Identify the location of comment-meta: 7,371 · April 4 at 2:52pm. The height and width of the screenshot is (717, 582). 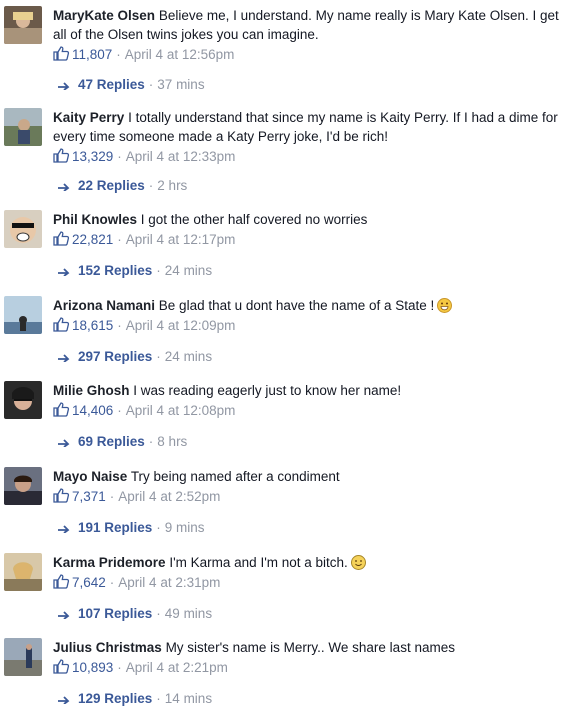
(136, 496).